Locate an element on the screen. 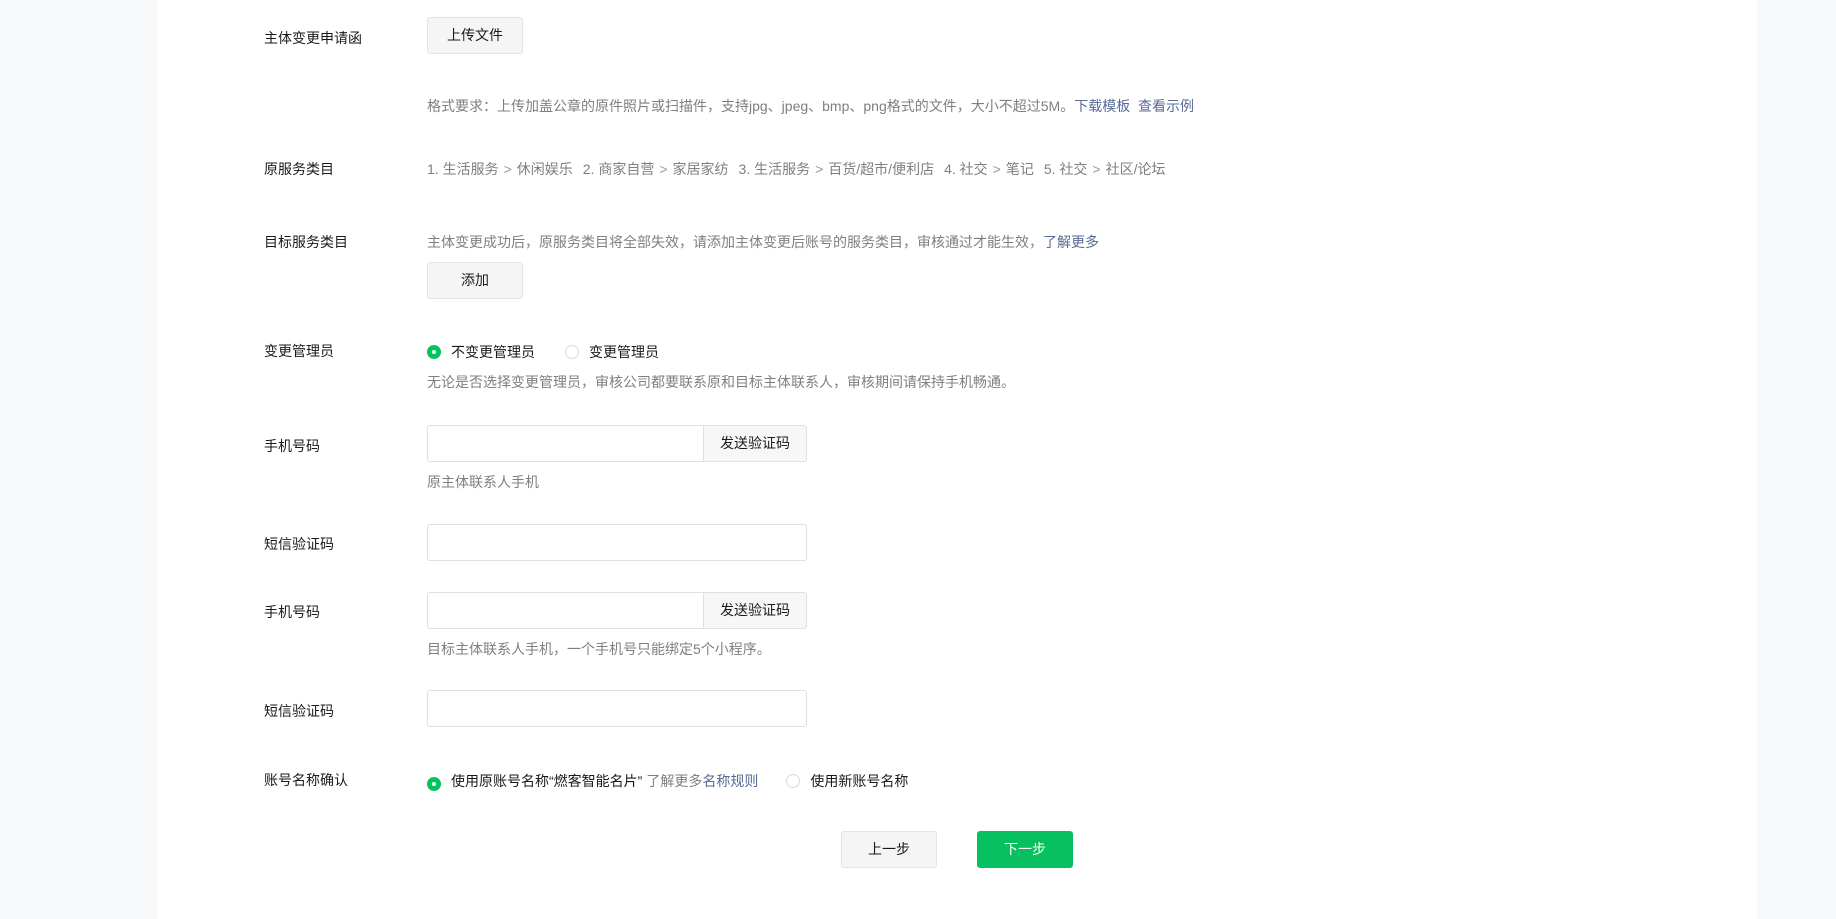  use-original-name-label: 使用原账号名称“燃客智能名片” is located at coordinates (547, 781).